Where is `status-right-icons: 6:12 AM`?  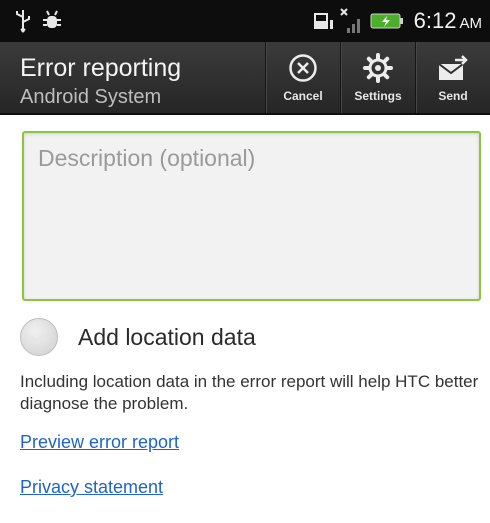
status-right-icons: 6:12 AM is located at coordinates (397, 21).